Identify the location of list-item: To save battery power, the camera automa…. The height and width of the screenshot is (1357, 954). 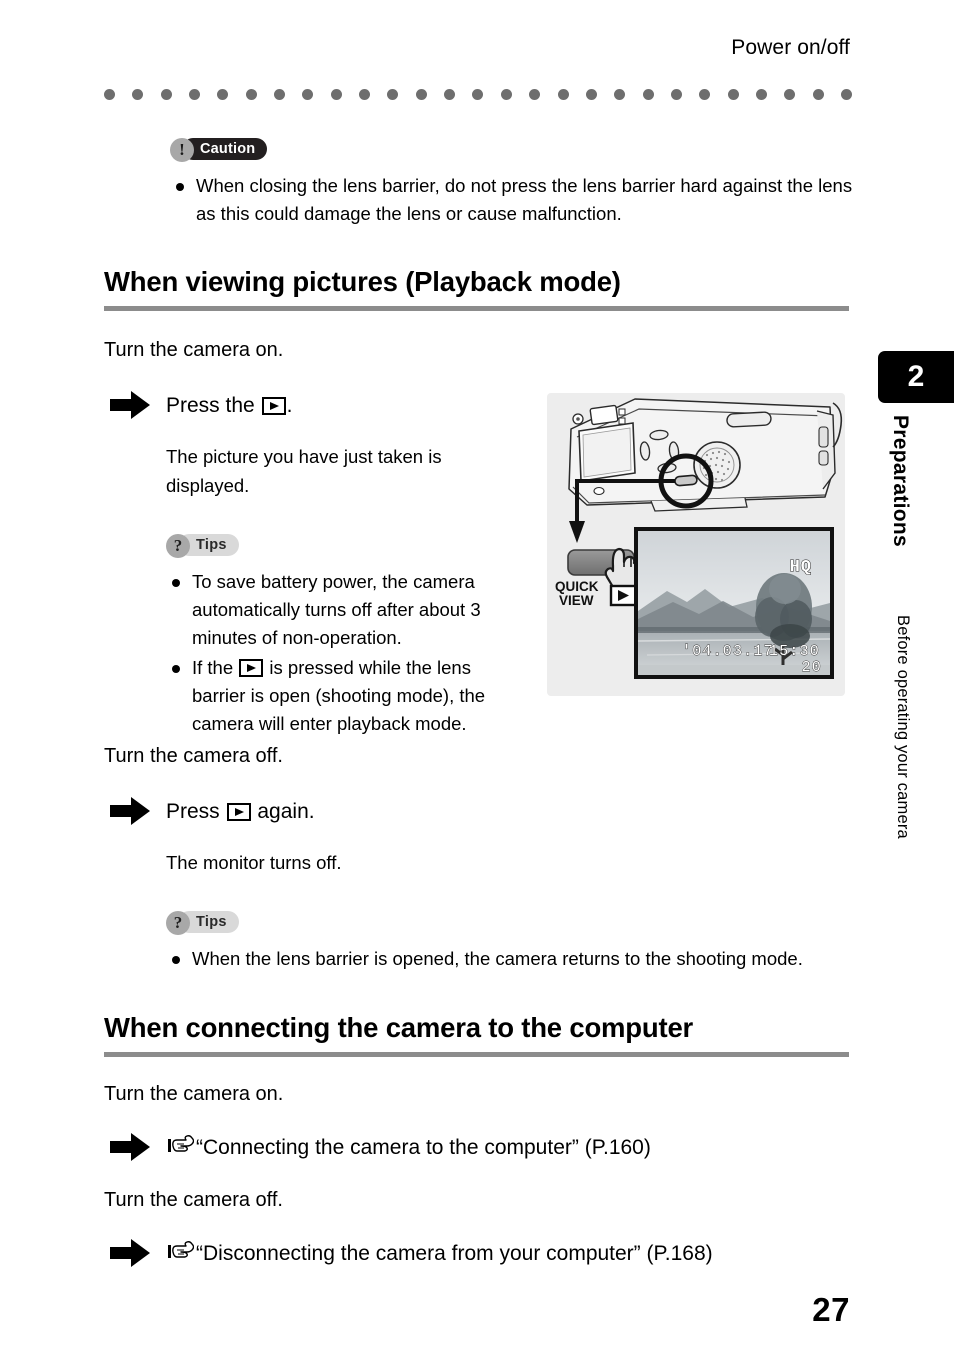
(346, 610).